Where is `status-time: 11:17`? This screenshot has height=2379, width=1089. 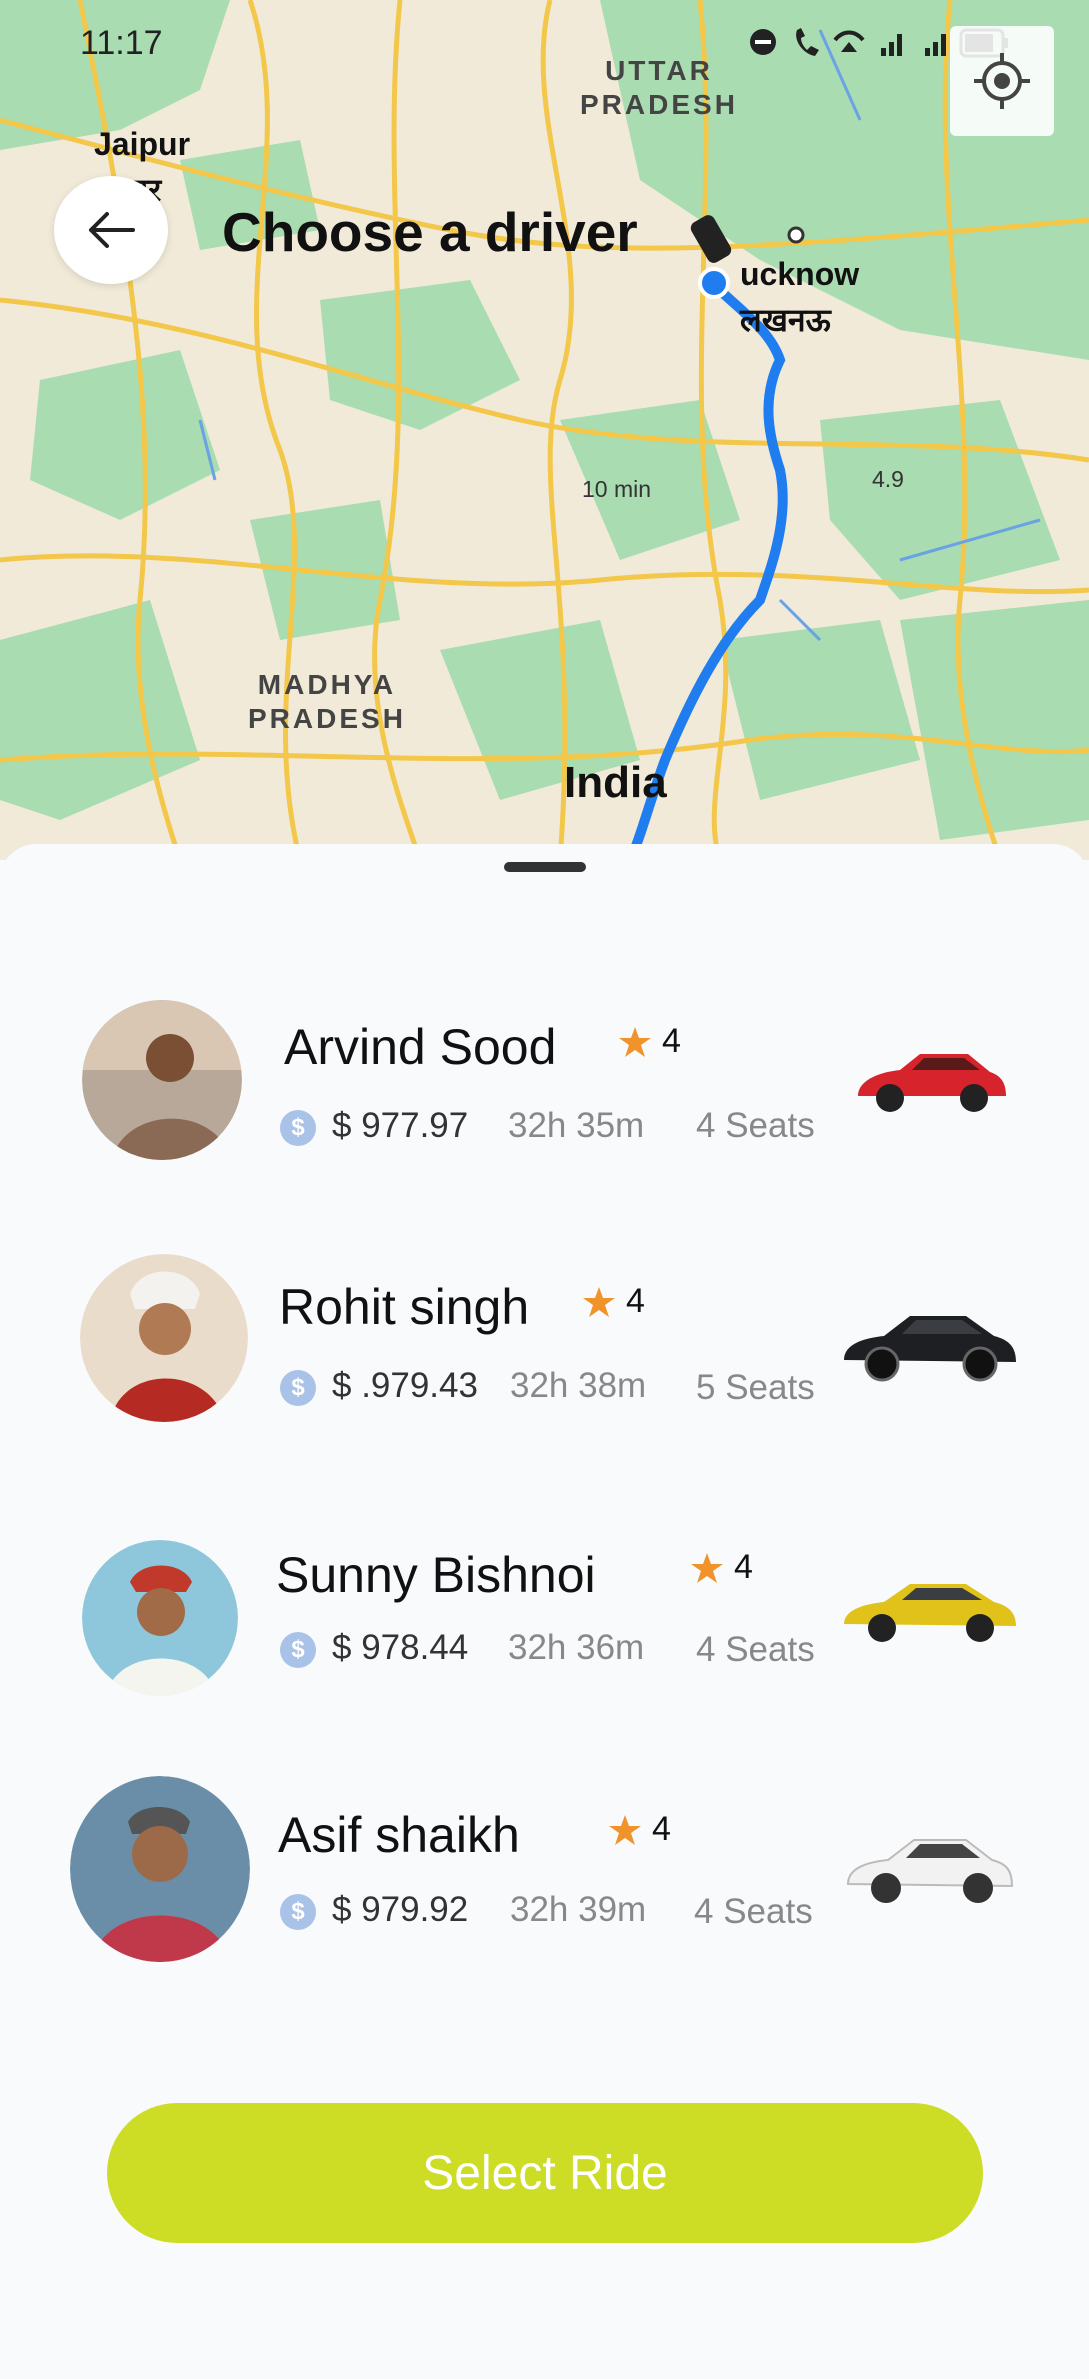 status-time: 11:17 is located at coordinates (121, 43).